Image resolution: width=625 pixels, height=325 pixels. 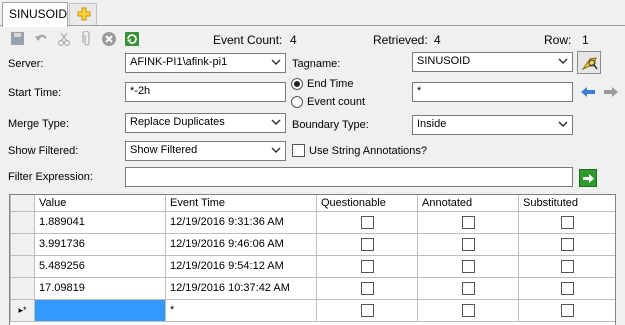 I want to click on end-time-radio, so click(x=297, y=84).